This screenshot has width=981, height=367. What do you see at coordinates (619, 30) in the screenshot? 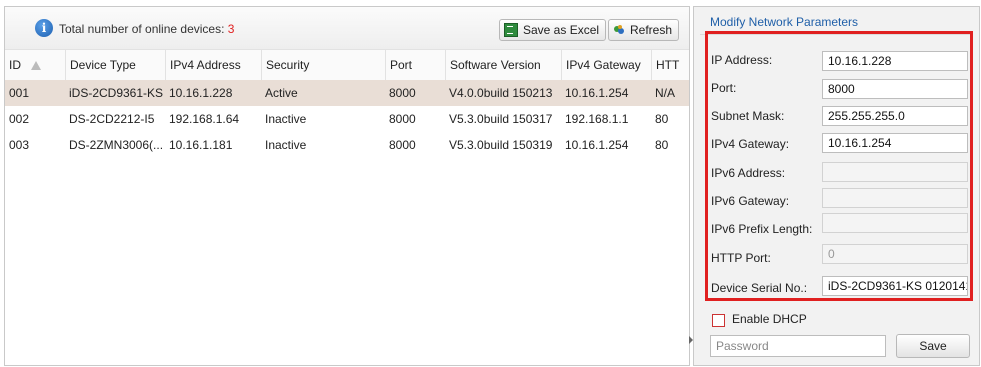
I see `refresh-icon` at bounding box center [619, 30].